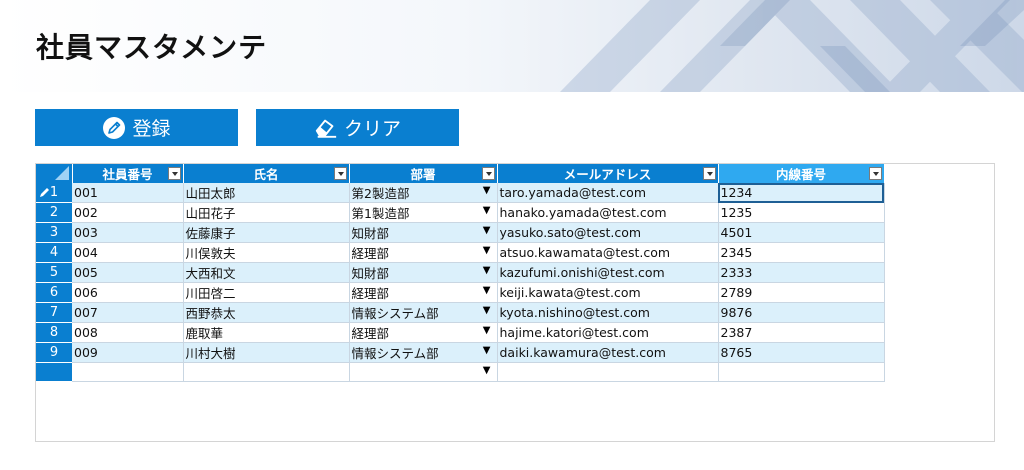  I want to click on extension-cell, so click(801, 372).